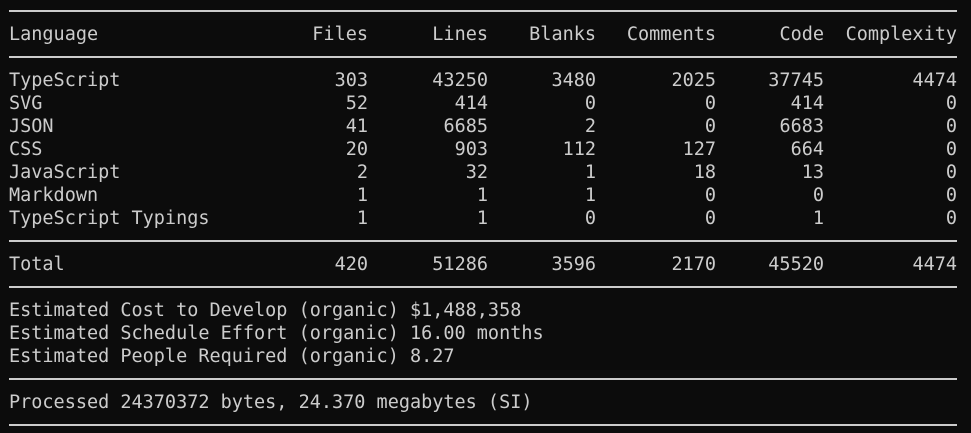  What do you see at coordinates (818, 195) in the screenshot?
I see `cell-code: 0` at bounding box center [818, 195].